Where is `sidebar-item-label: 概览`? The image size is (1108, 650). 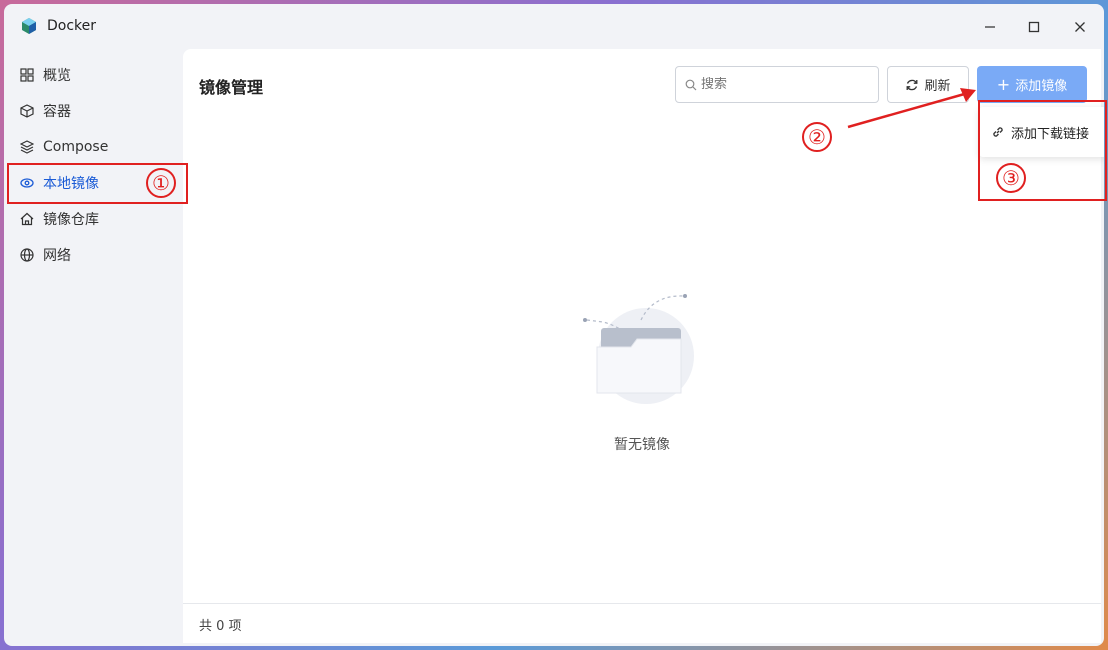
sidebar-item-label: 概览 is located at coordinates (57, 76).